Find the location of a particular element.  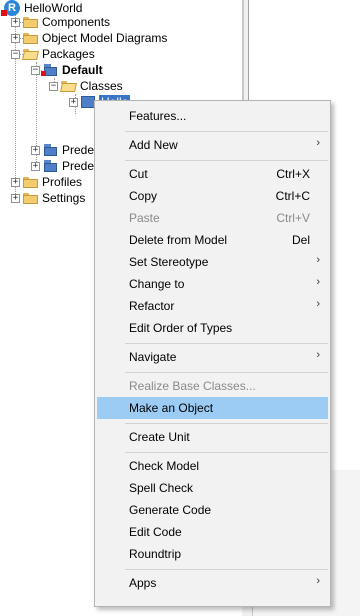

menu-item-paste: Paste Ctrl+V is located at coordinates (212, 218).